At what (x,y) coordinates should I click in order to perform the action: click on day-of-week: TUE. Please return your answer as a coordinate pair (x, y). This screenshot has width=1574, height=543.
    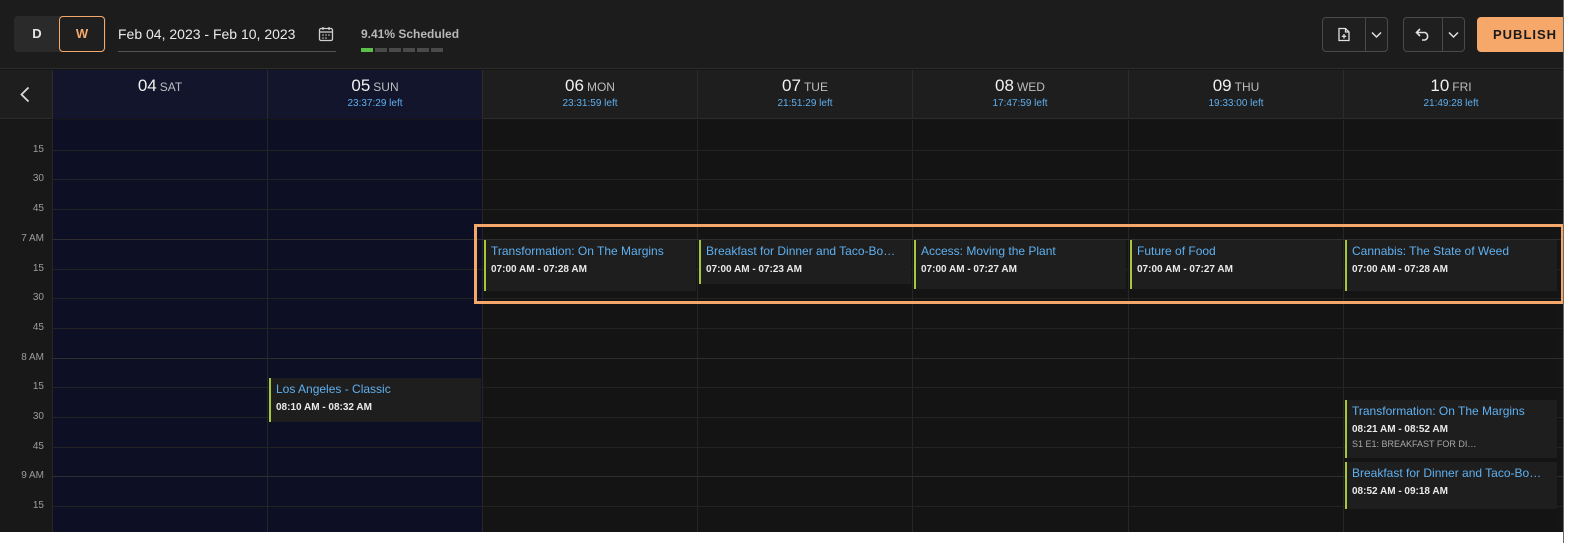
    Looking at the image, I should click on (815, 87).